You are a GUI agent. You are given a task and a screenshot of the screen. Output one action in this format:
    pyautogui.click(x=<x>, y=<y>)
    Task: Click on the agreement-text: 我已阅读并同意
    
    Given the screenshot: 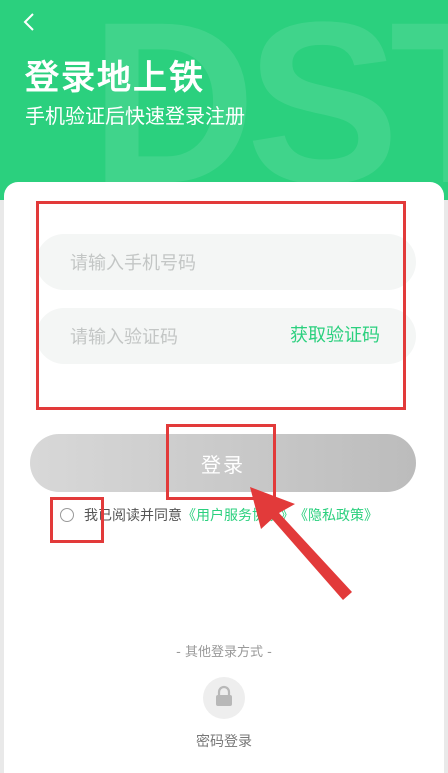 What is the action you would take?
    pyautogui.click(x=133, y=516)
    